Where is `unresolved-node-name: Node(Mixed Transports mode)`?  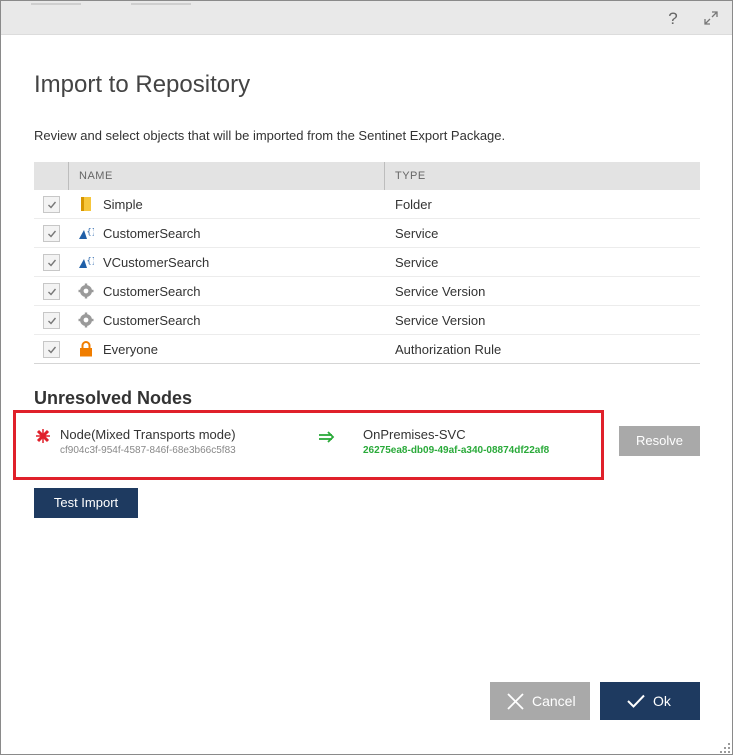 unresolved-node-name: Node(Mixed Transports mode) is located at coordinates (148, 434).